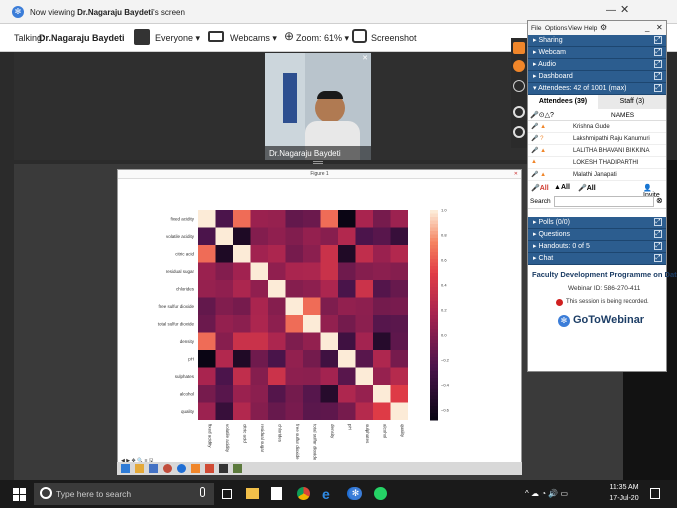 This screenshot has height=508, width=677. Describe the element at coordinates (603, 27) in the screenshot. I see `gear-icon: ⚙` at that location.